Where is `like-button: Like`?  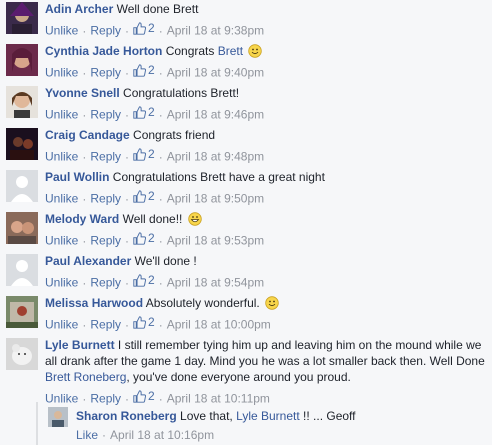
like-button: Like is located at coordinates (87, 435).